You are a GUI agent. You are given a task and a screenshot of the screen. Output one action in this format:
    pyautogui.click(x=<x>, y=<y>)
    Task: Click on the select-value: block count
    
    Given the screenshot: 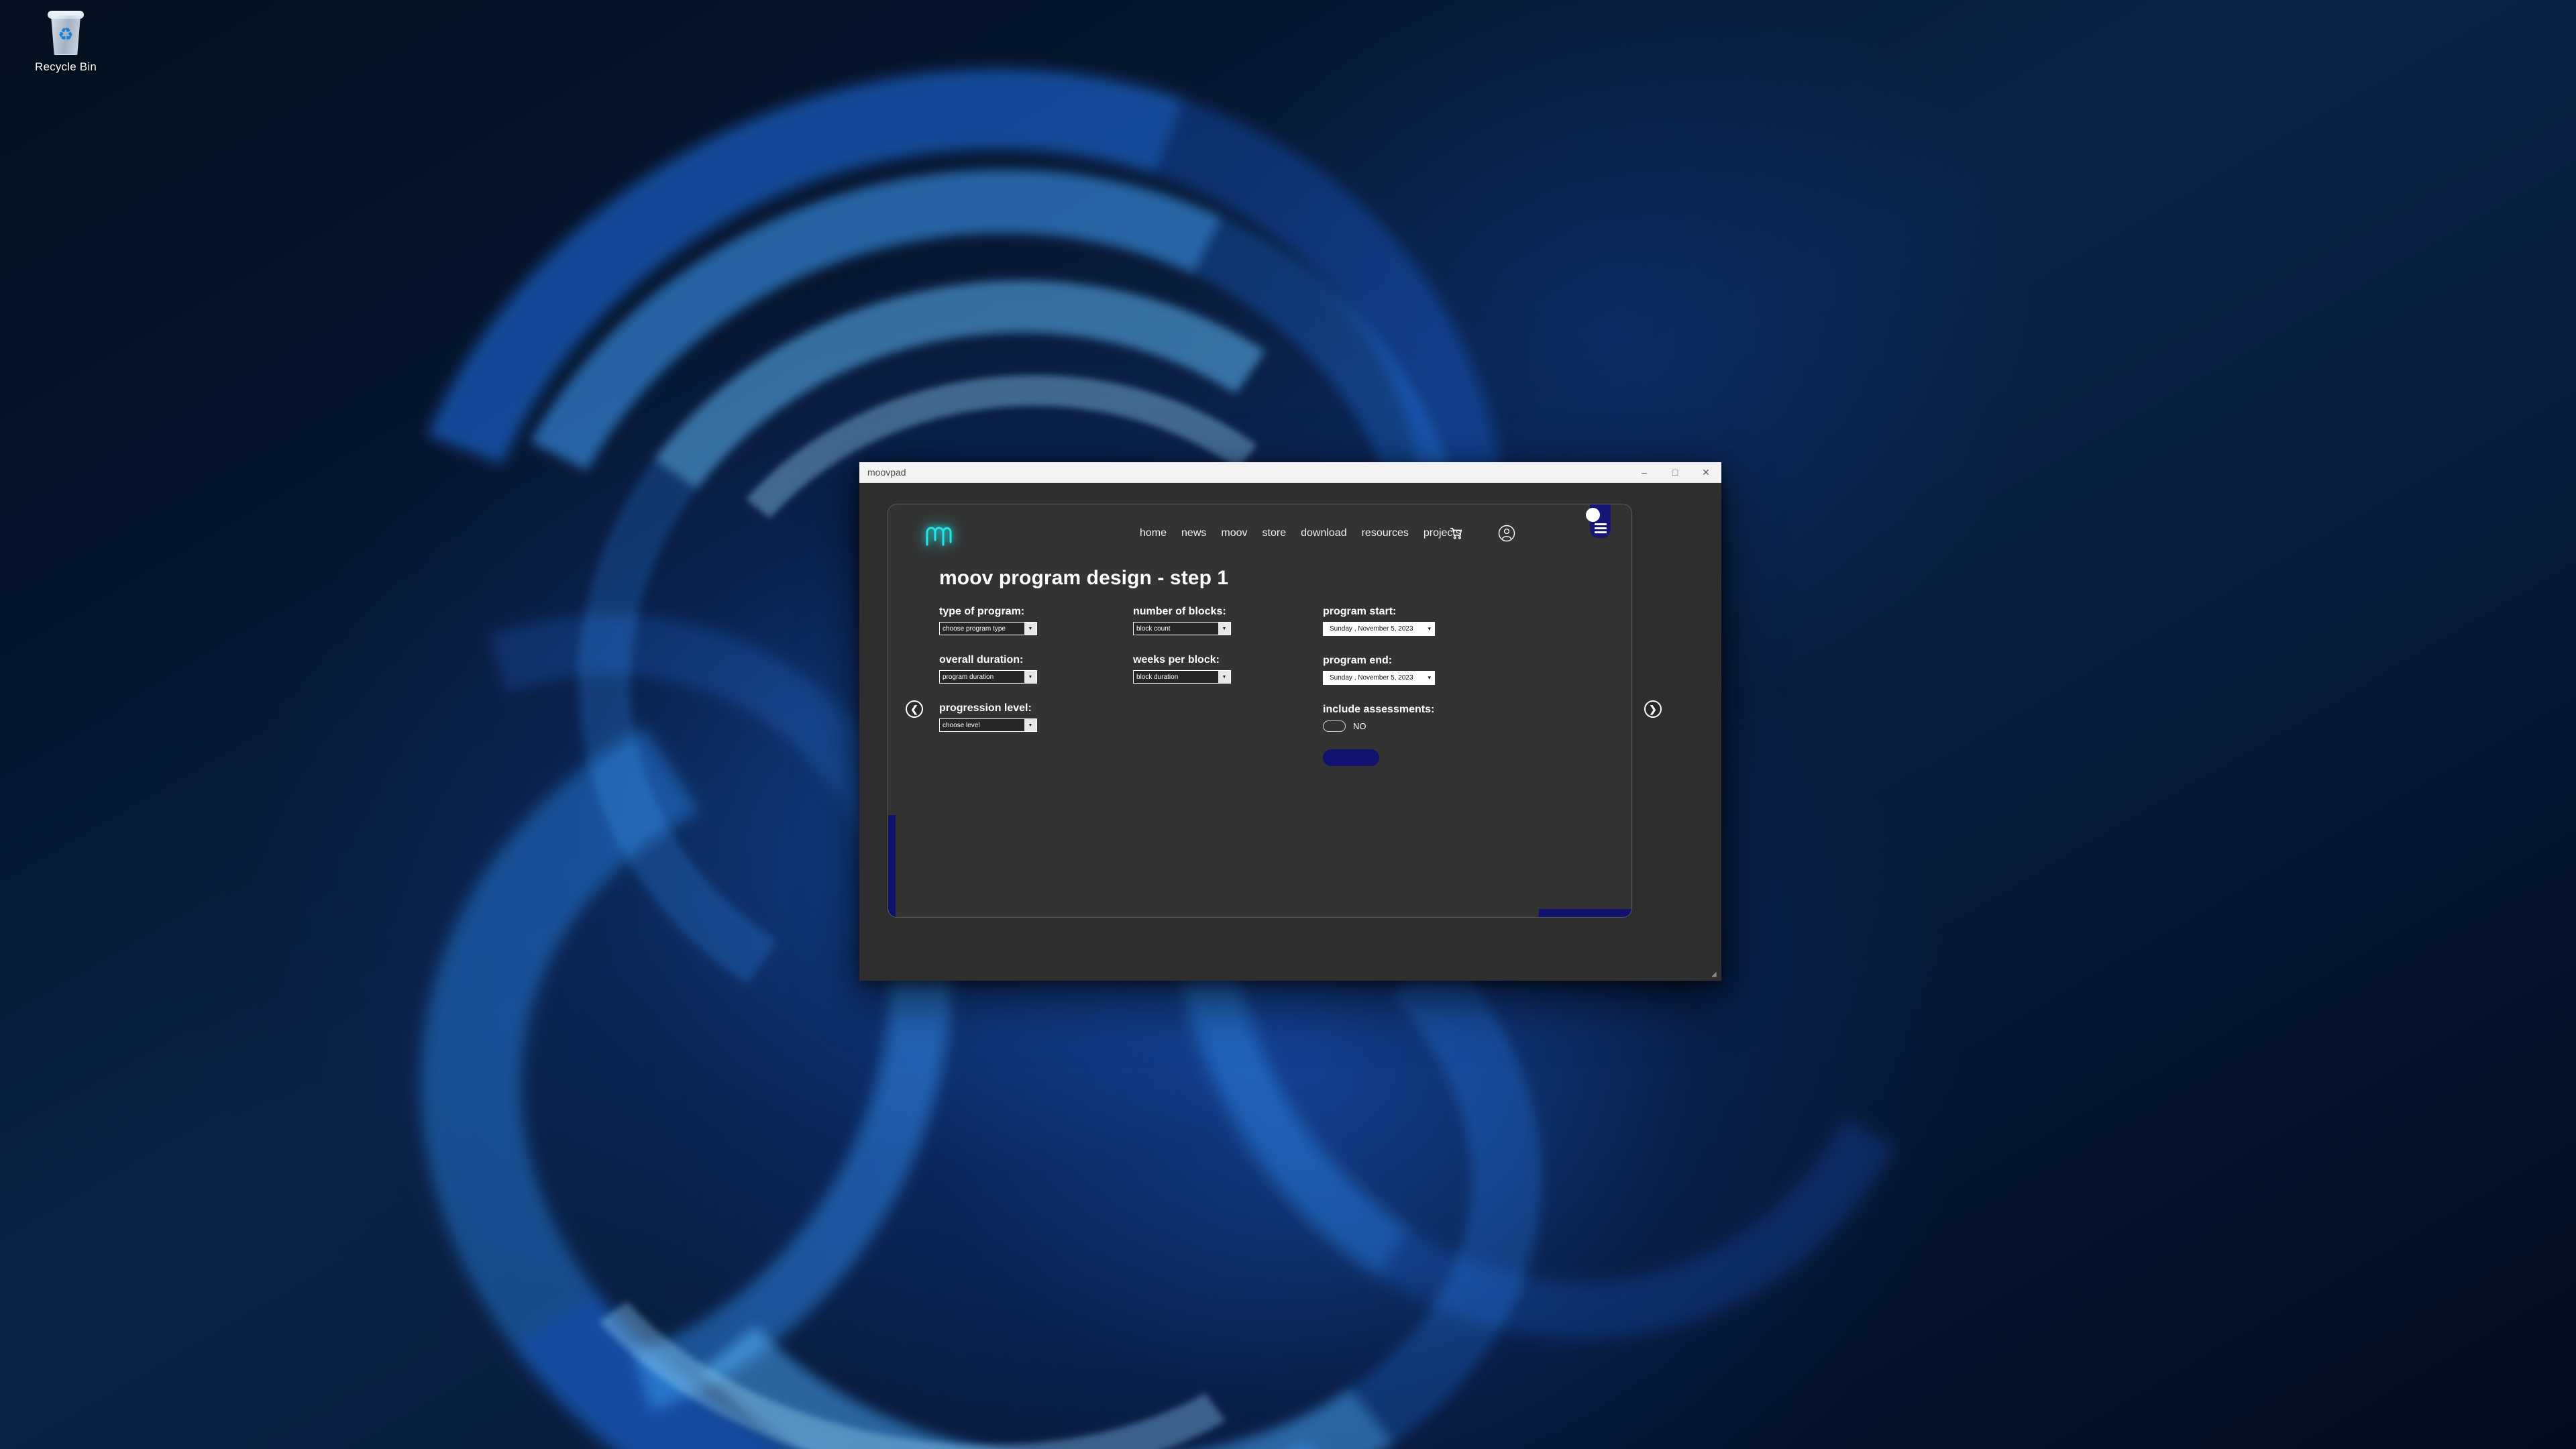 What is the action you would take?
    pyautogui.click(x=1153, y=629)
    